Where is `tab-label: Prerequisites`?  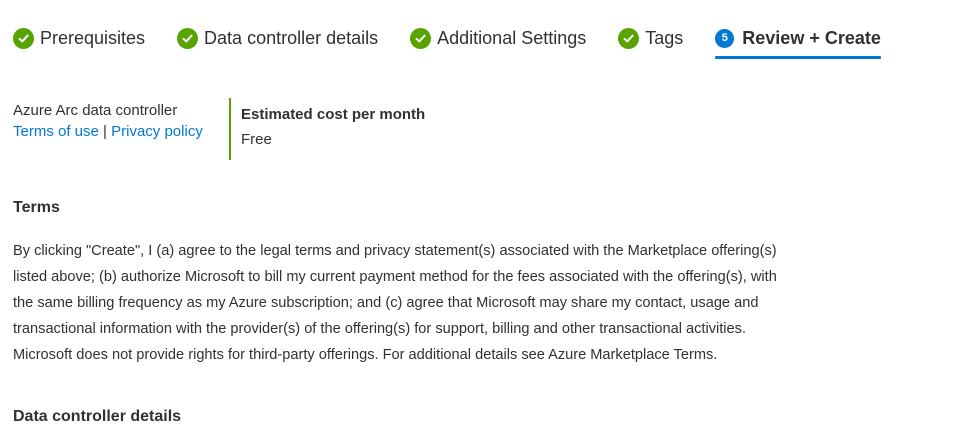
tab-label: Prerequisites is located at coordinates (93, 37).